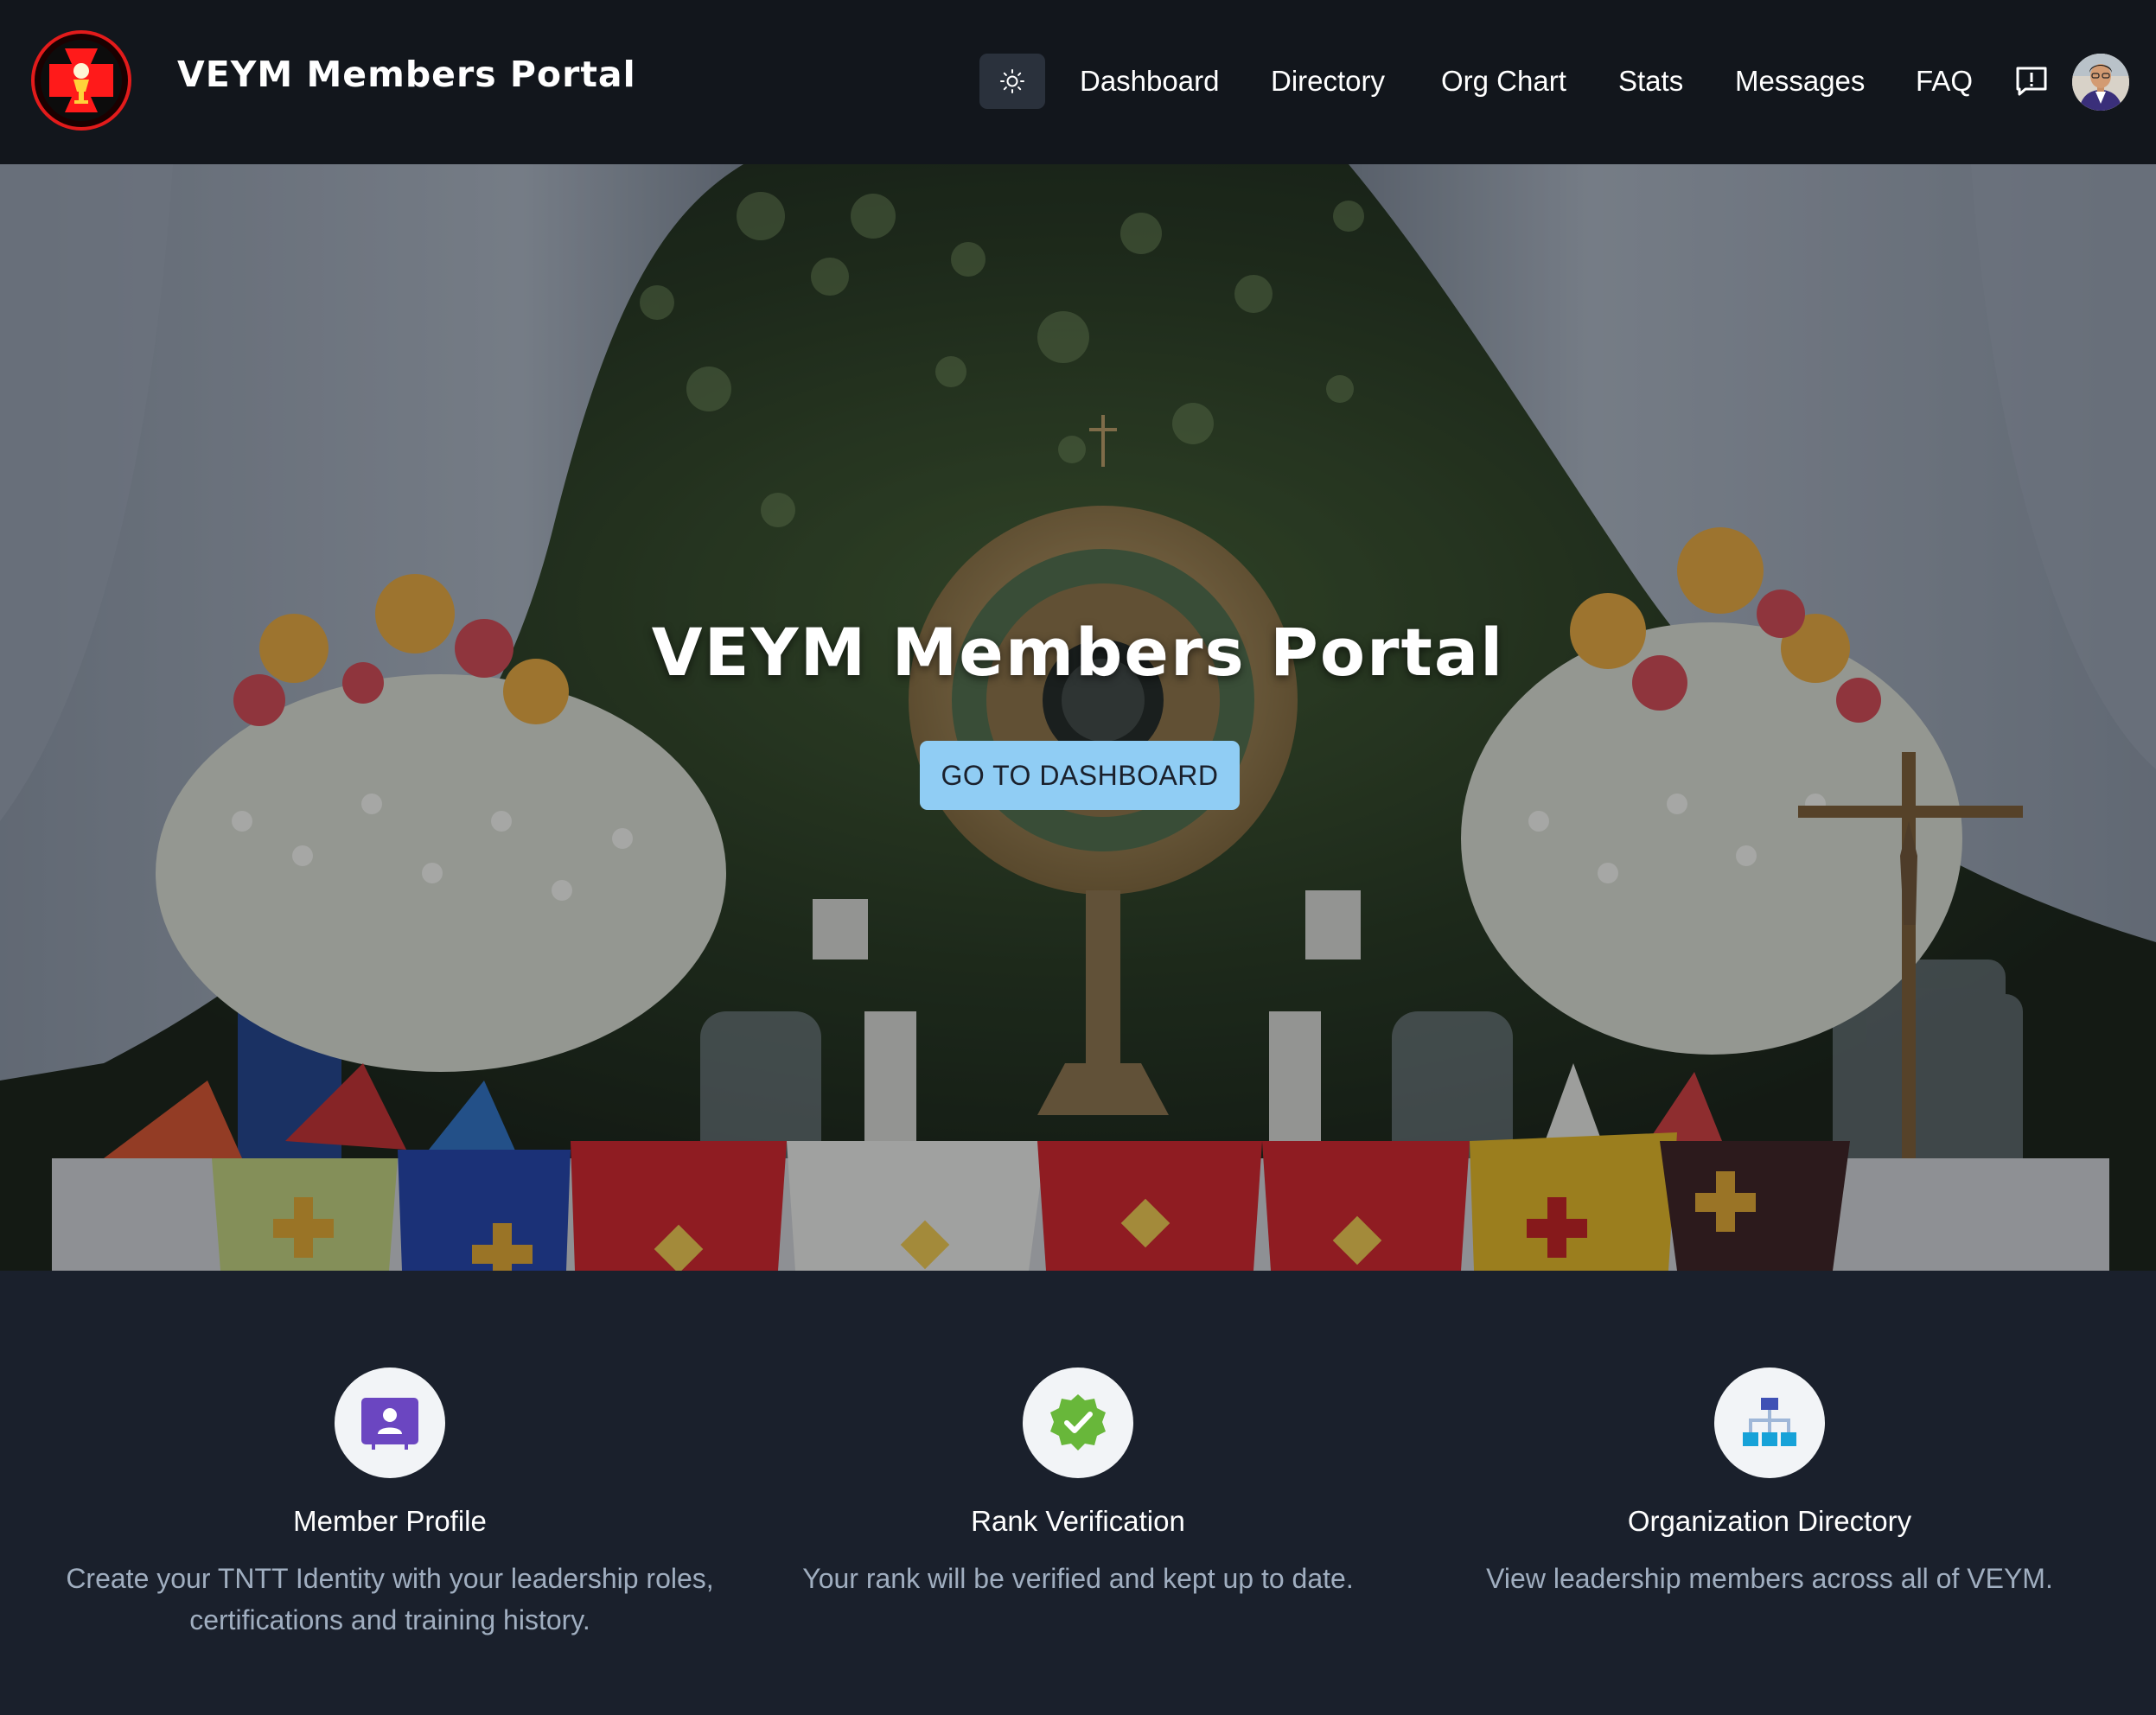  Describe the element at coordinates (1078, 1423) in the screenshot. I see `verified-badge-icon` at that location.